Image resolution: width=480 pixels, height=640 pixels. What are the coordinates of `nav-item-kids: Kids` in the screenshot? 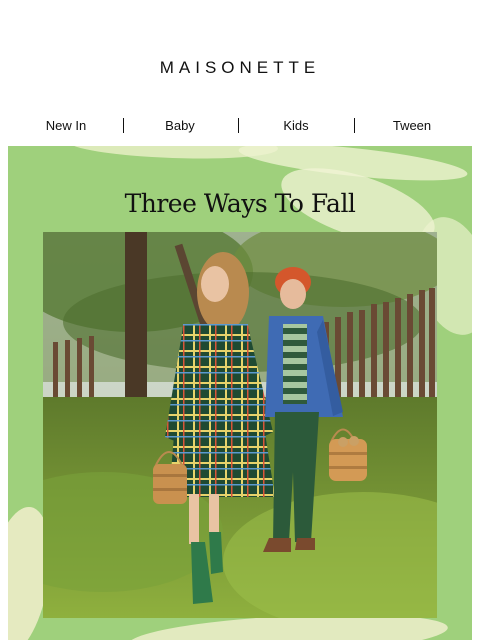 It's located at (296, 125).